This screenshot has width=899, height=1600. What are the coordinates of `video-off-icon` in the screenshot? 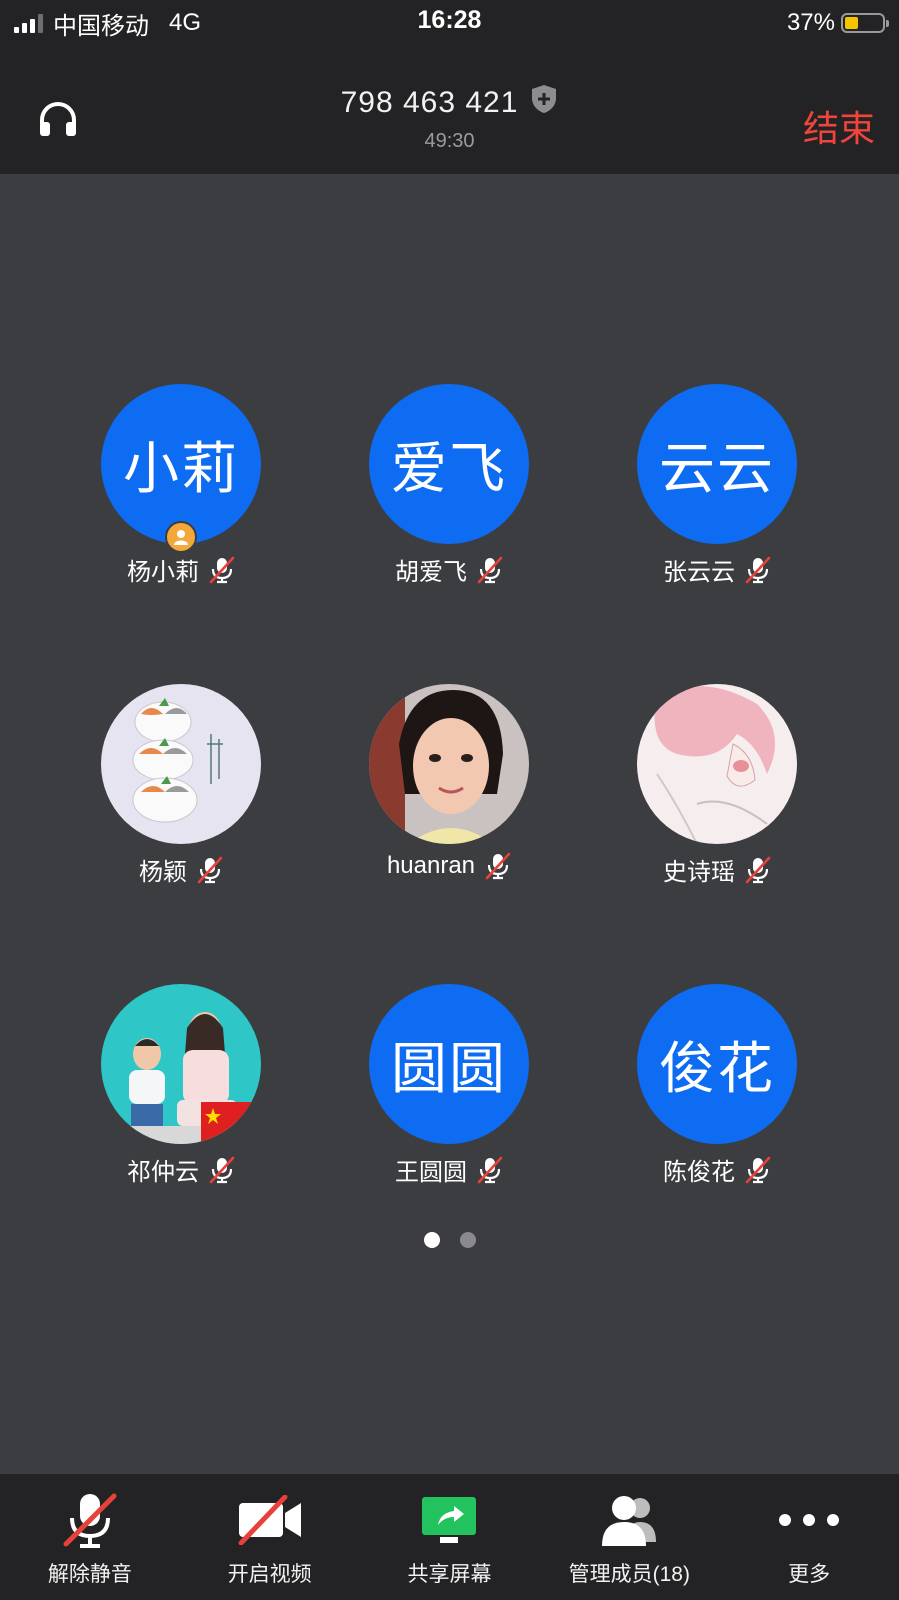 It's located at (270, 1520).